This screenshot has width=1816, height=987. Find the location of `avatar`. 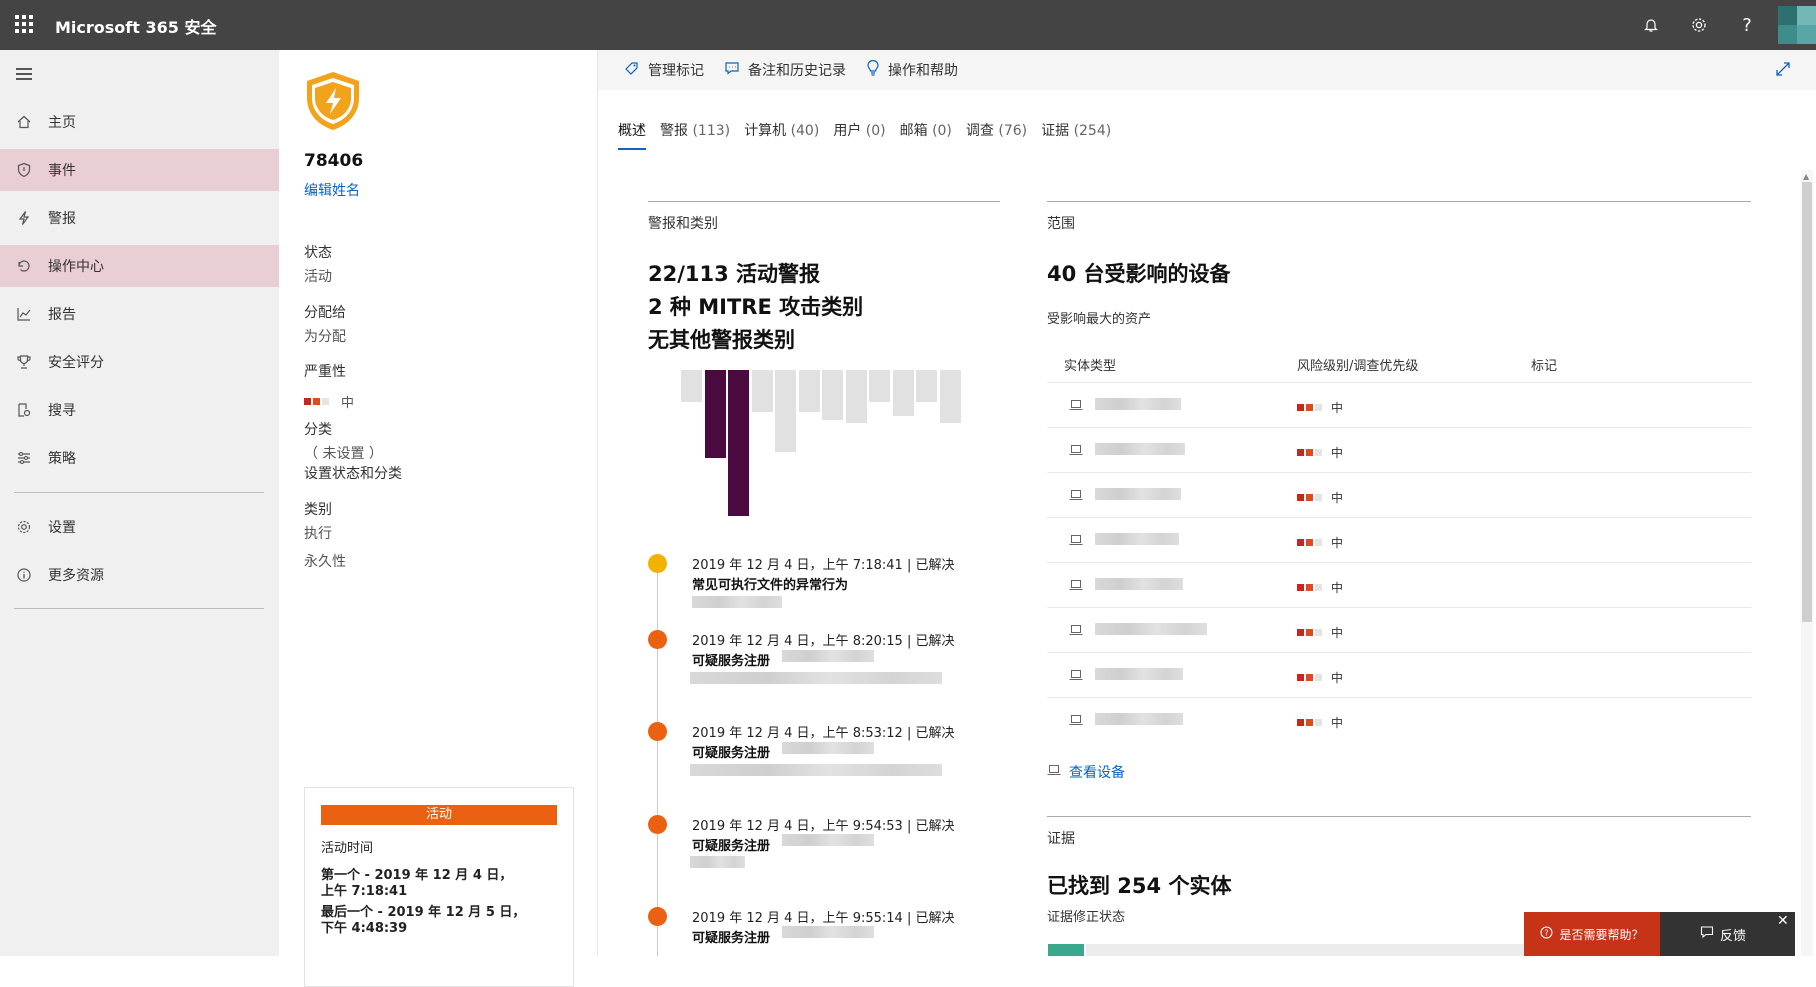

avatar is located at coordinates (1797, 25).